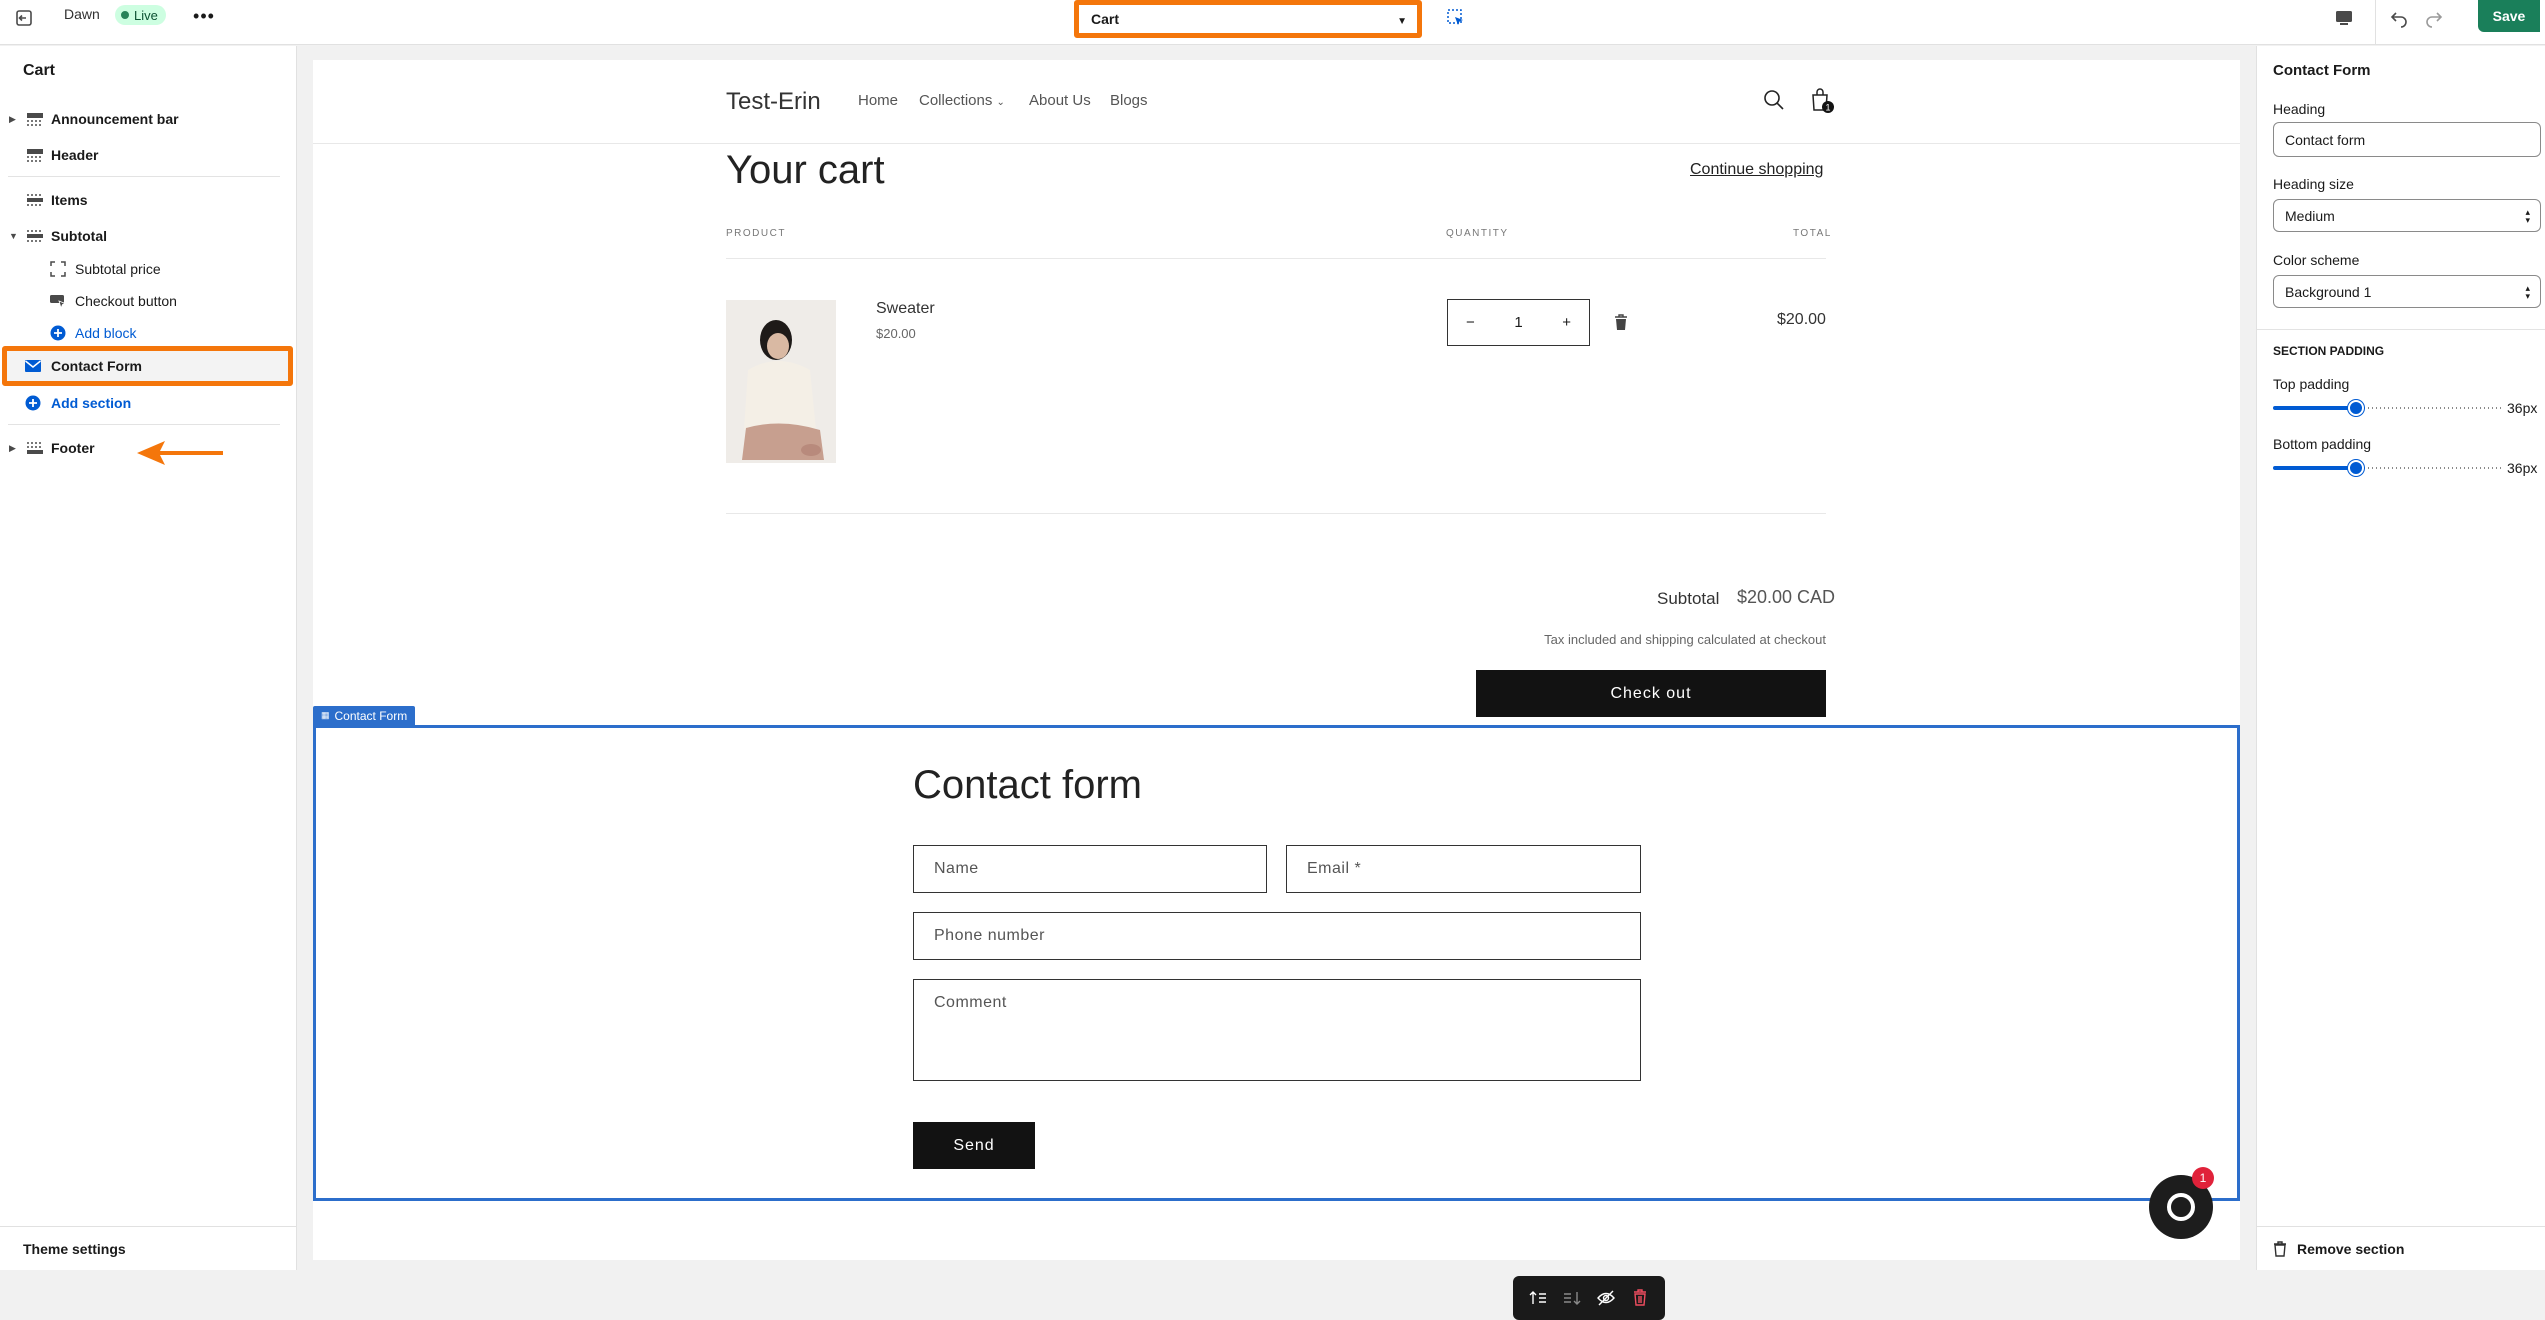 The image size is (2545, 1320). What do you see at coordinates (2509, 16) in the screenshot?
I see `save-button: Save` at bounding box center [2509, 16].